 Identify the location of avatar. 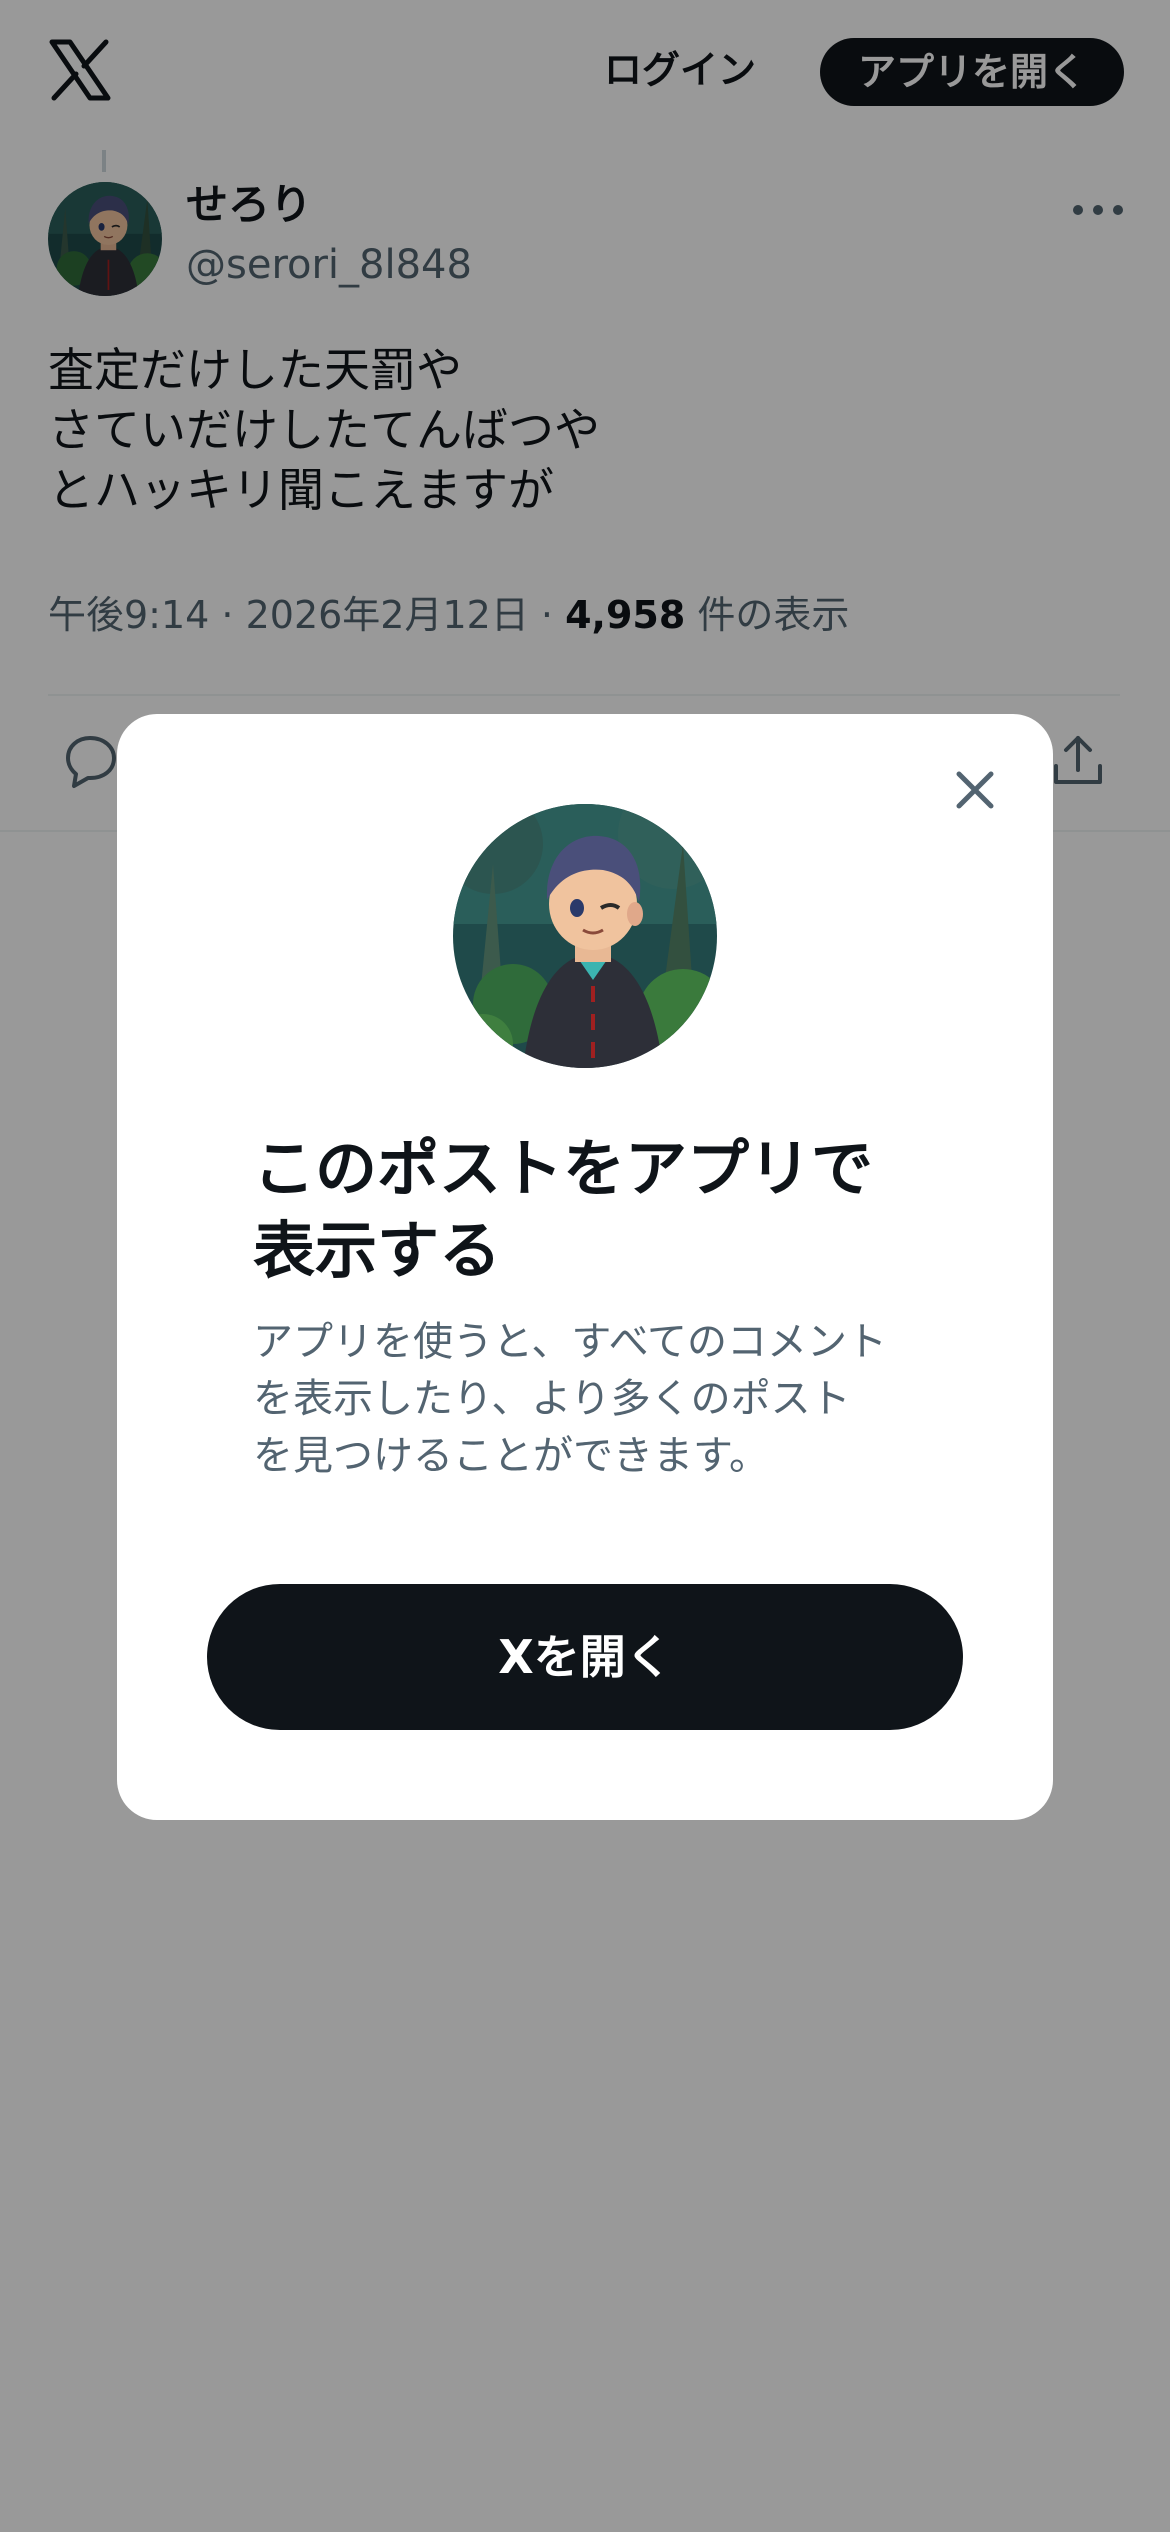
(585, 936).